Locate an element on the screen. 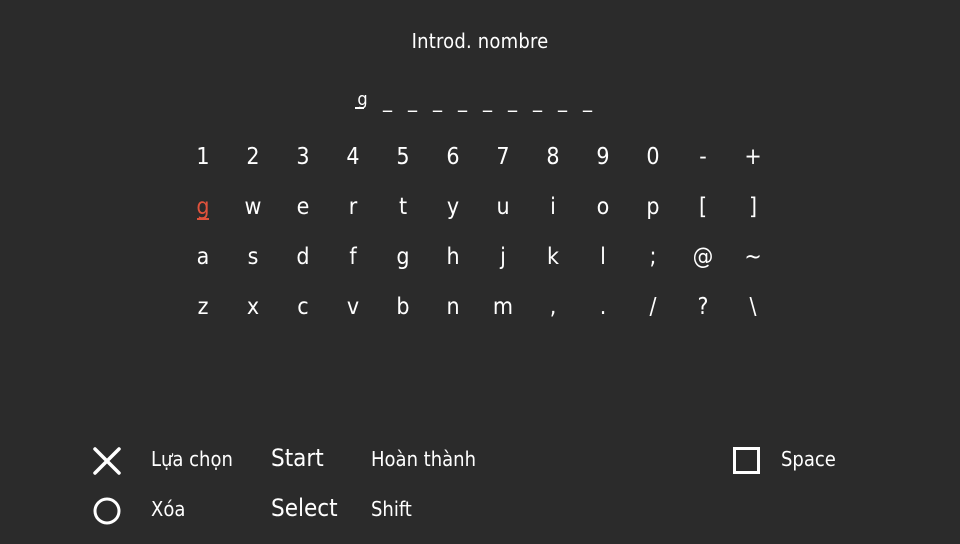  key: - is located at coordinates (703, 157).